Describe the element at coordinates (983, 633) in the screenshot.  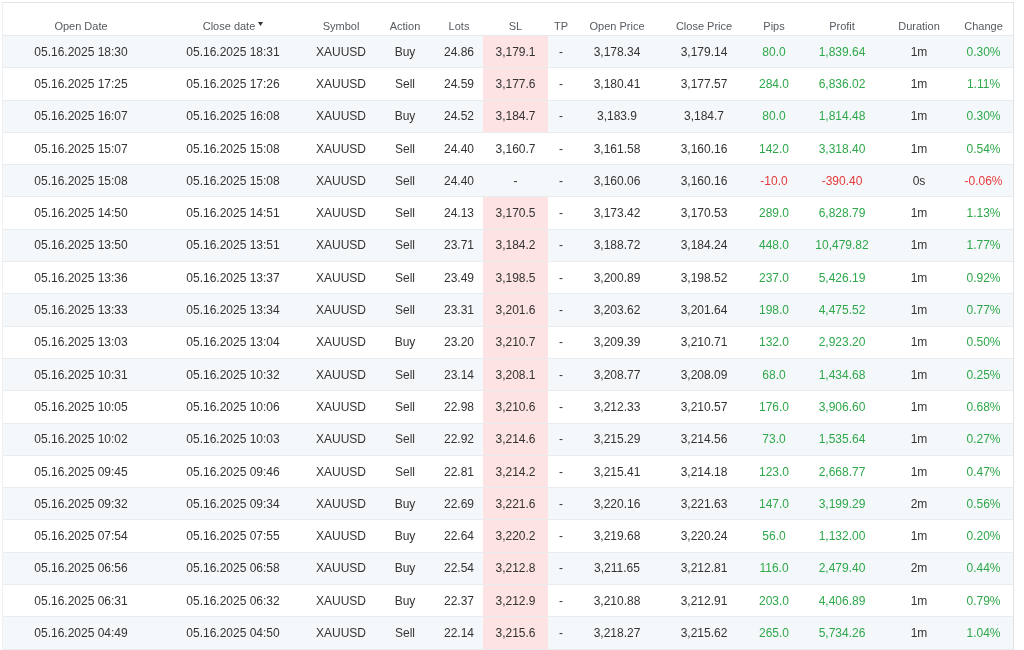
I see `table-cell: 1.04%` at that location.